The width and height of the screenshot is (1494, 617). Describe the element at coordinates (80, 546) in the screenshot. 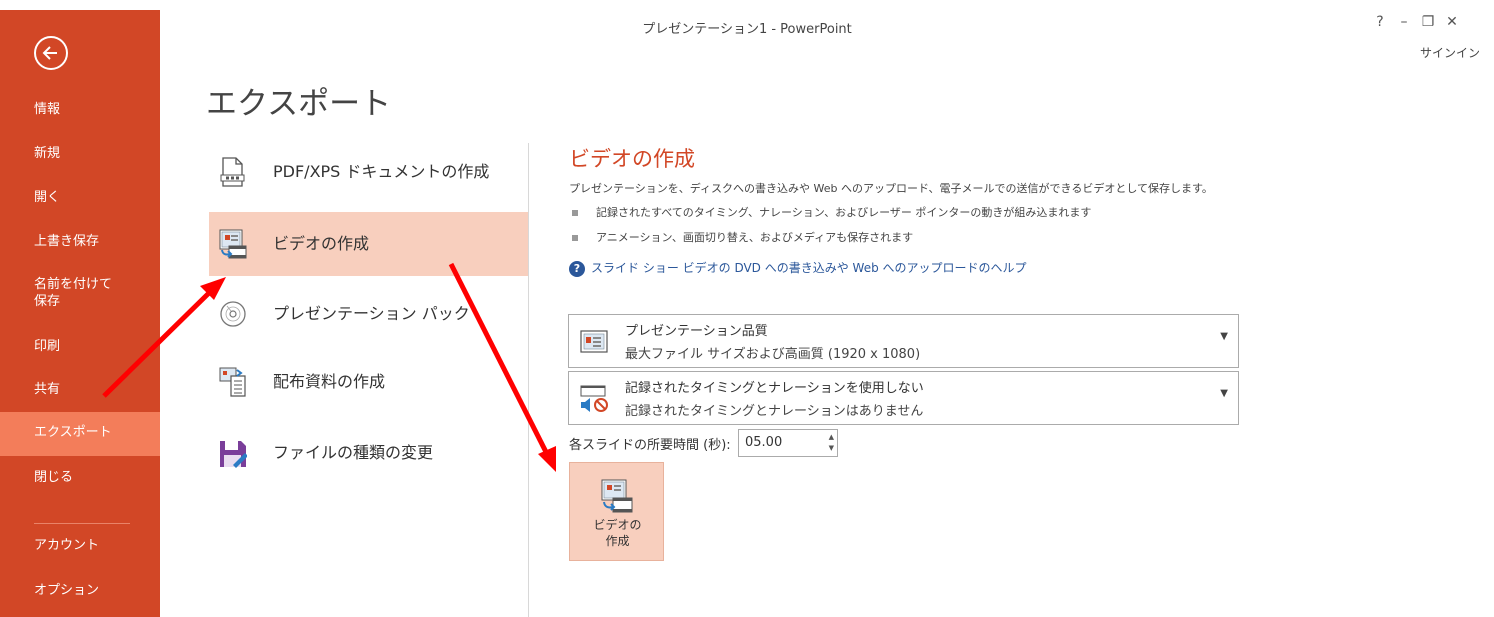

I see `nav-account: アカウント` at that location.